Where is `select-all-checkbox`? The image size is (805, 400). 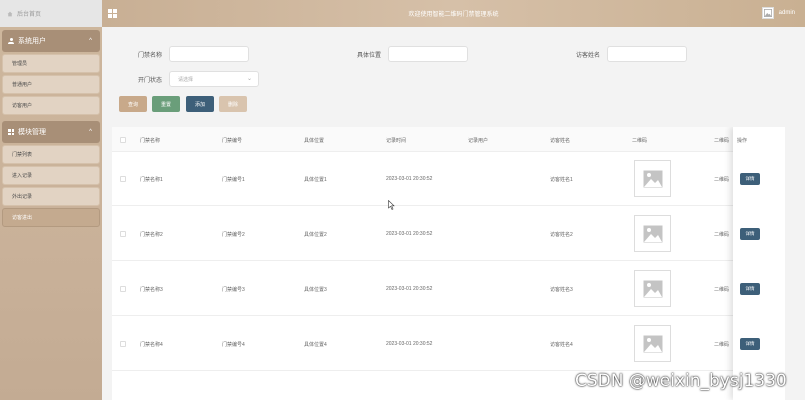 select-all-checkbox is located at coordinates (123, 140).